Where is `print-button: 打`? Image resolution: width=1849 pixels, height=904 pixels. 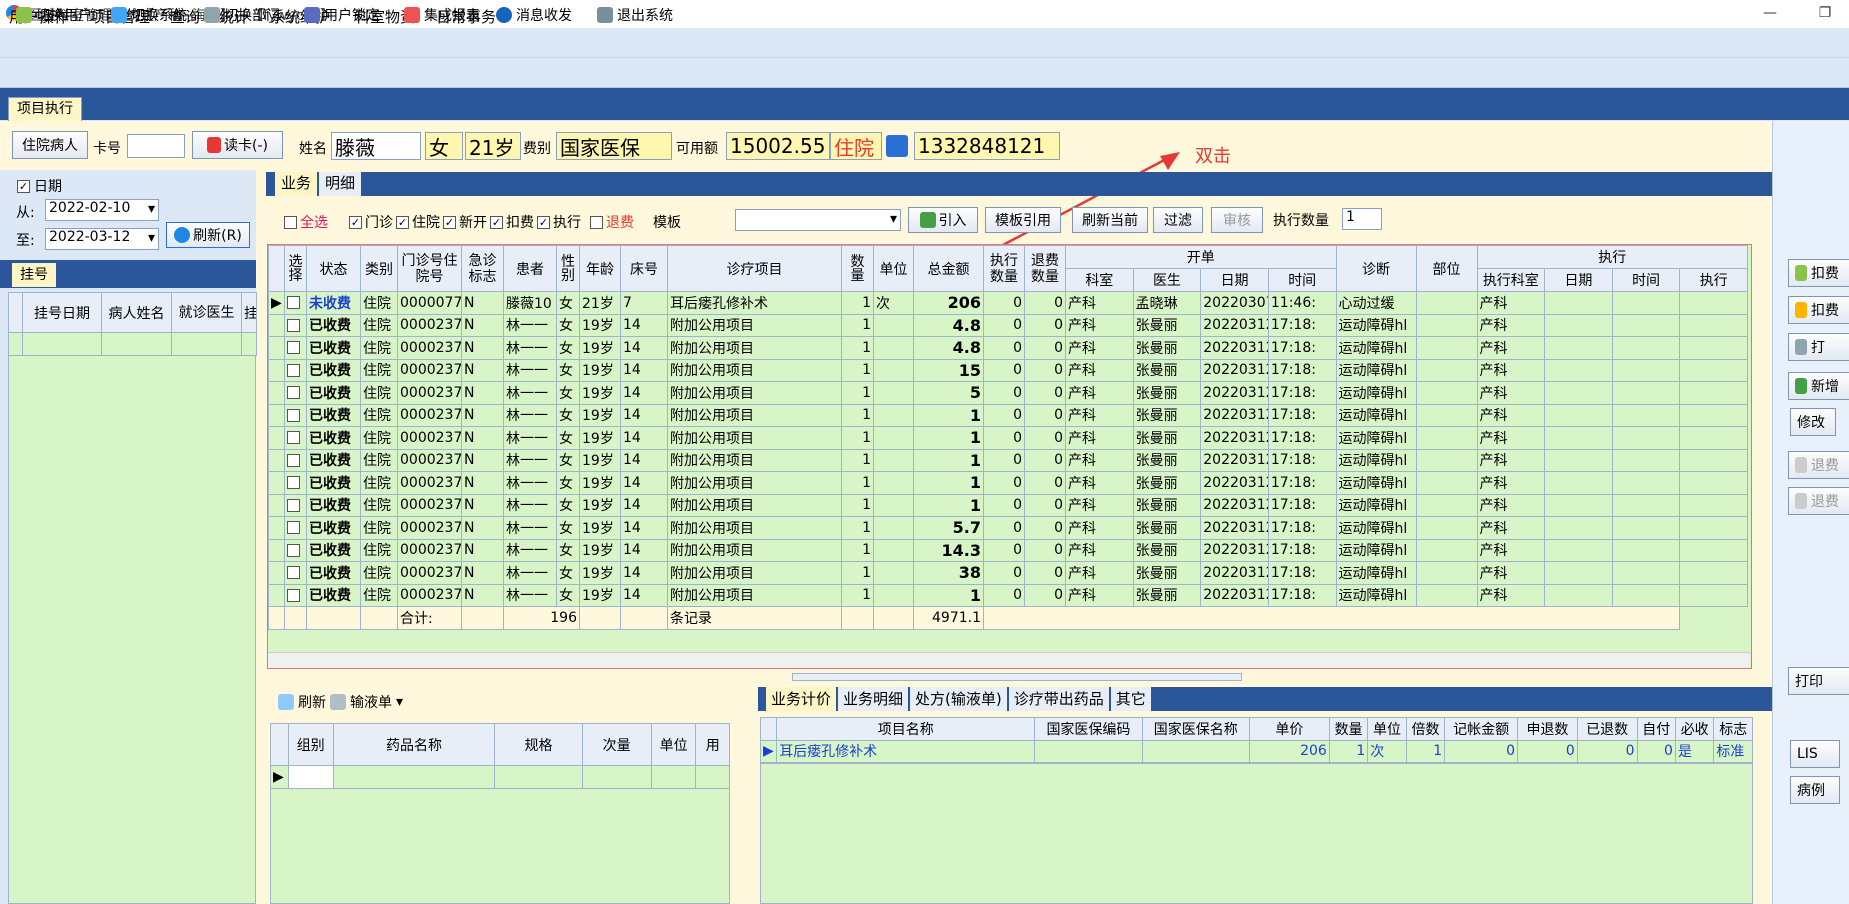
print-button: 打 is located at coordinates (1818, 347).